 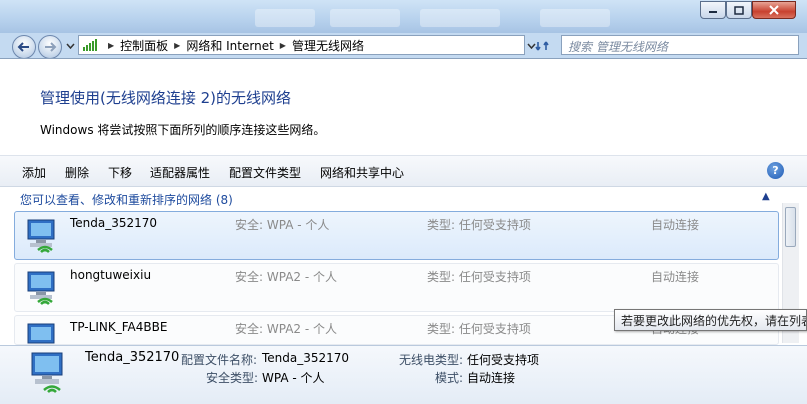 I want to click on details-network-name: Tenda_352170, so click(x=132, y=357).